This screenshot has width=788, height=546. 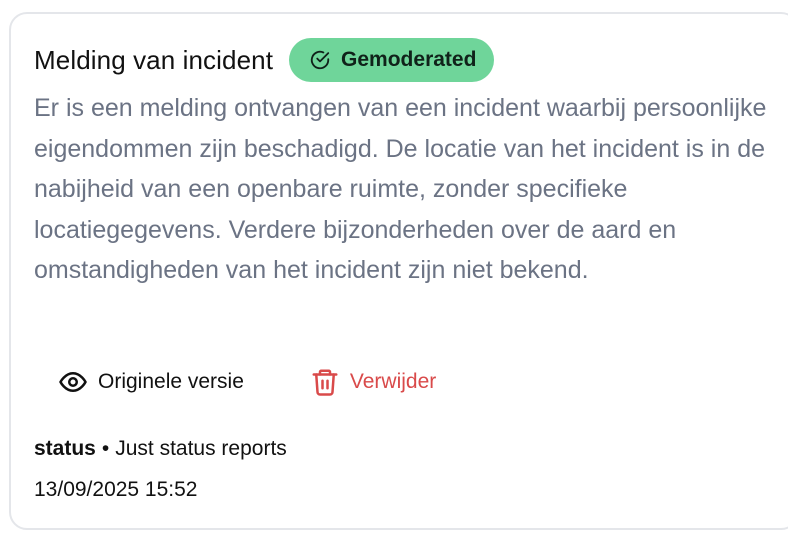 What do you see at coordinates (154, 60) in the screenshot?
I see `card-title: Melding van incident` at bounding box center [154, 60].